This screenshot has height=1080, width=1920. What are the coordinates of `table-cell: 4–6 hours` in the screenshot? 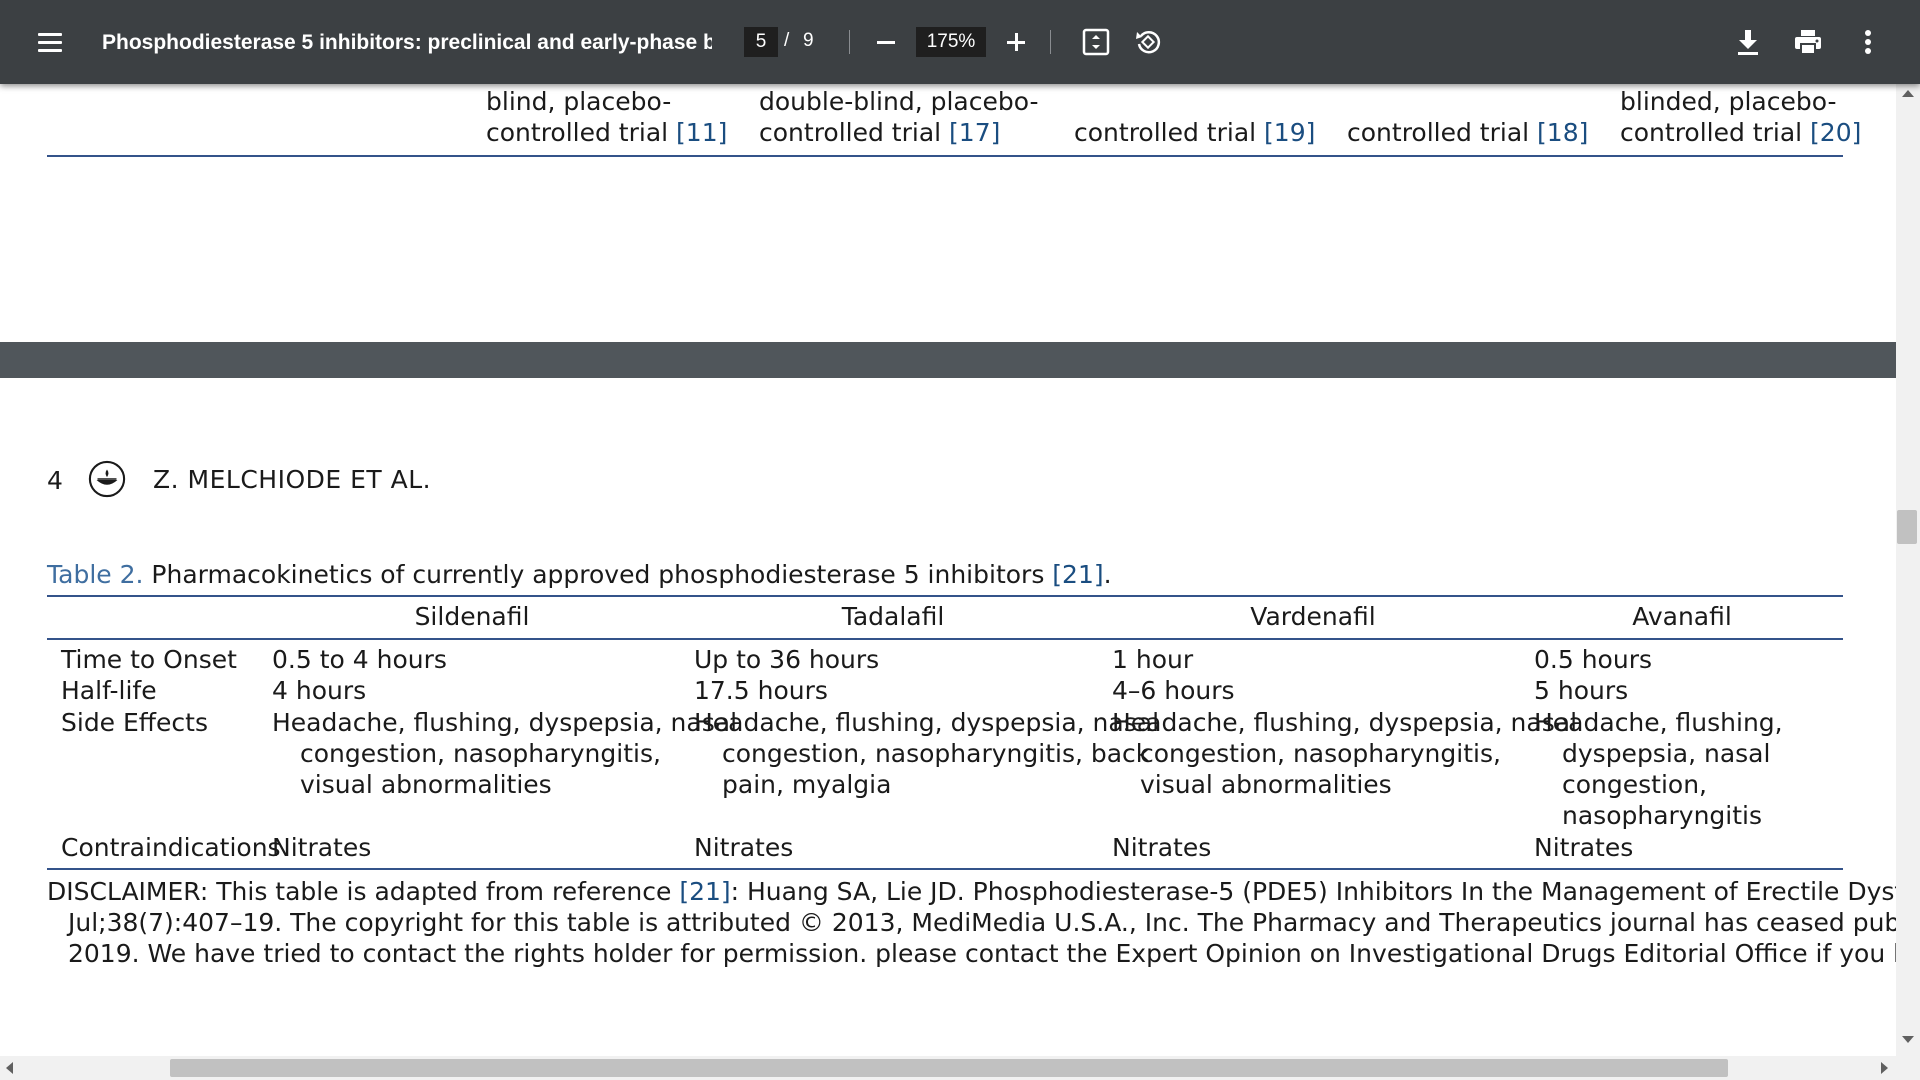 It's located at (1173, 690).